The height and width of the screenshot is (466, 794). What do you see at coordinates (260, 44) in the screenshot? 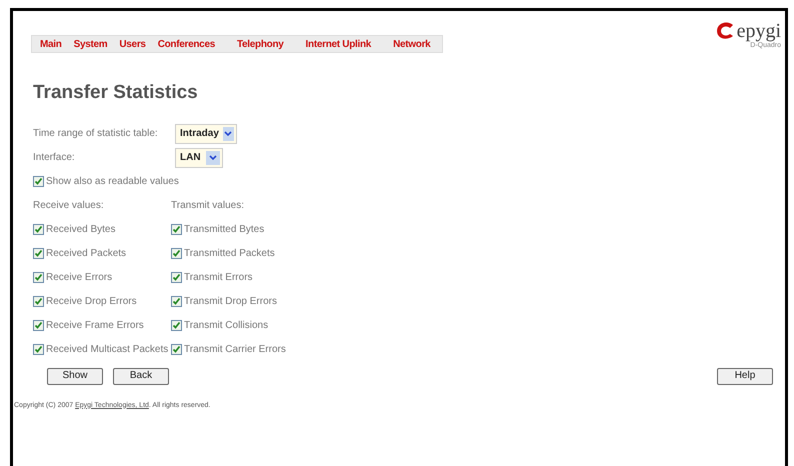
I see `menu-item: Telephony` at bounding box center [260, 44].